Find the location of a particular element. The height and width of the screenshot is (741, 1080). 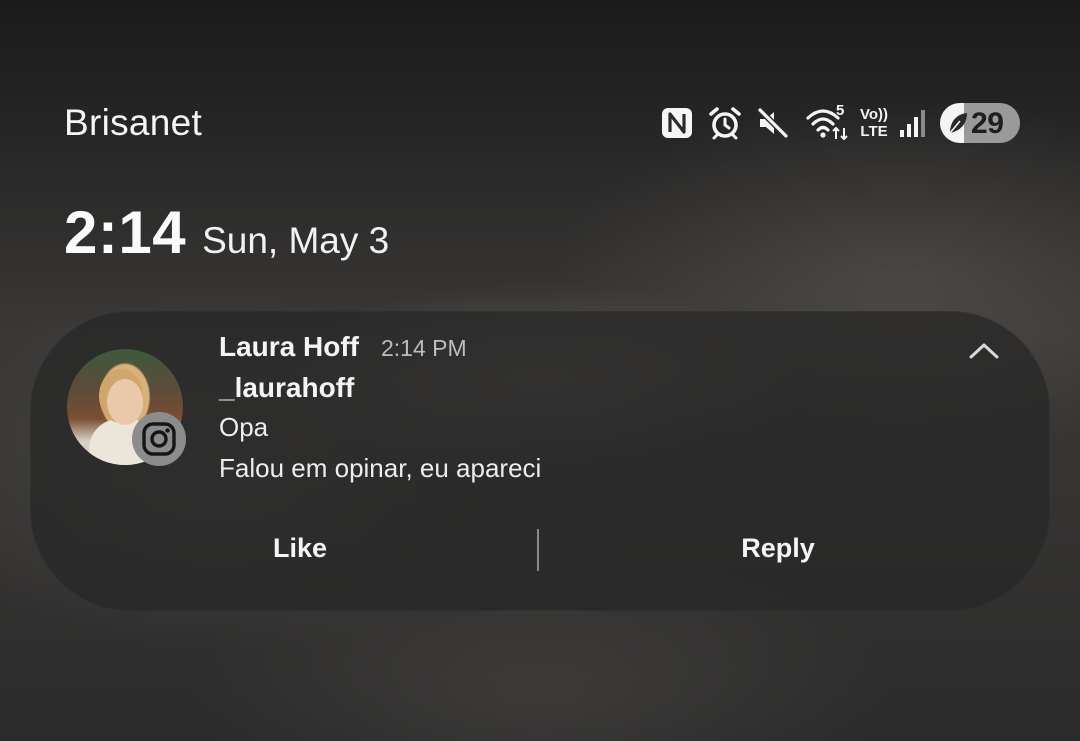

avatar-face is located at coordinates (125, 402).